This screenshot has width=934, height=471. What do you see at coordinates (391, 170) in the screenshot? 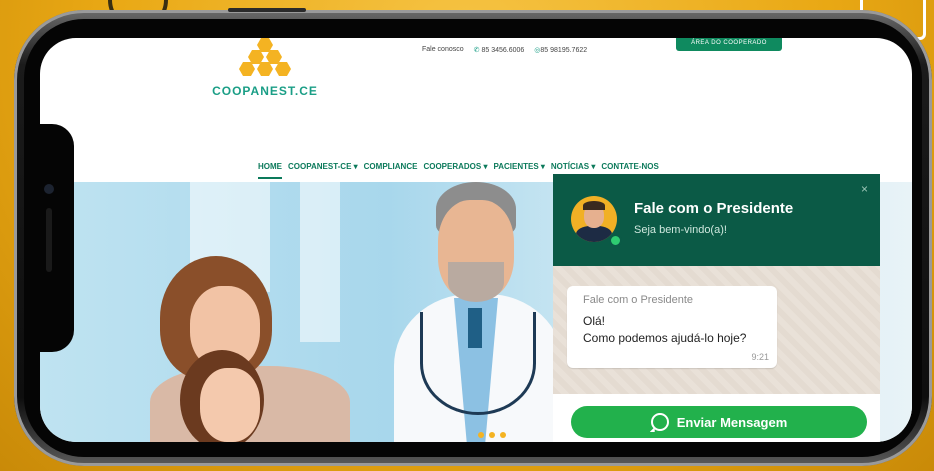
I see `nav-item-compliance: COMPLIANCE` at bounding box center [391, 170].